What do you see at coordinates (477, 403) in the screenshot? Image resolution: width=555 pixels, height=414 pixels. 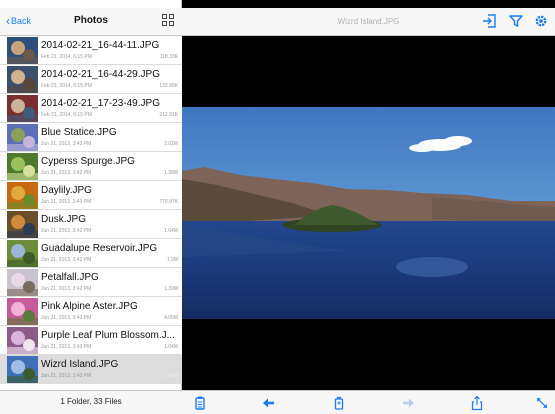 I see `share-icon` at bounding box center [477, 403].